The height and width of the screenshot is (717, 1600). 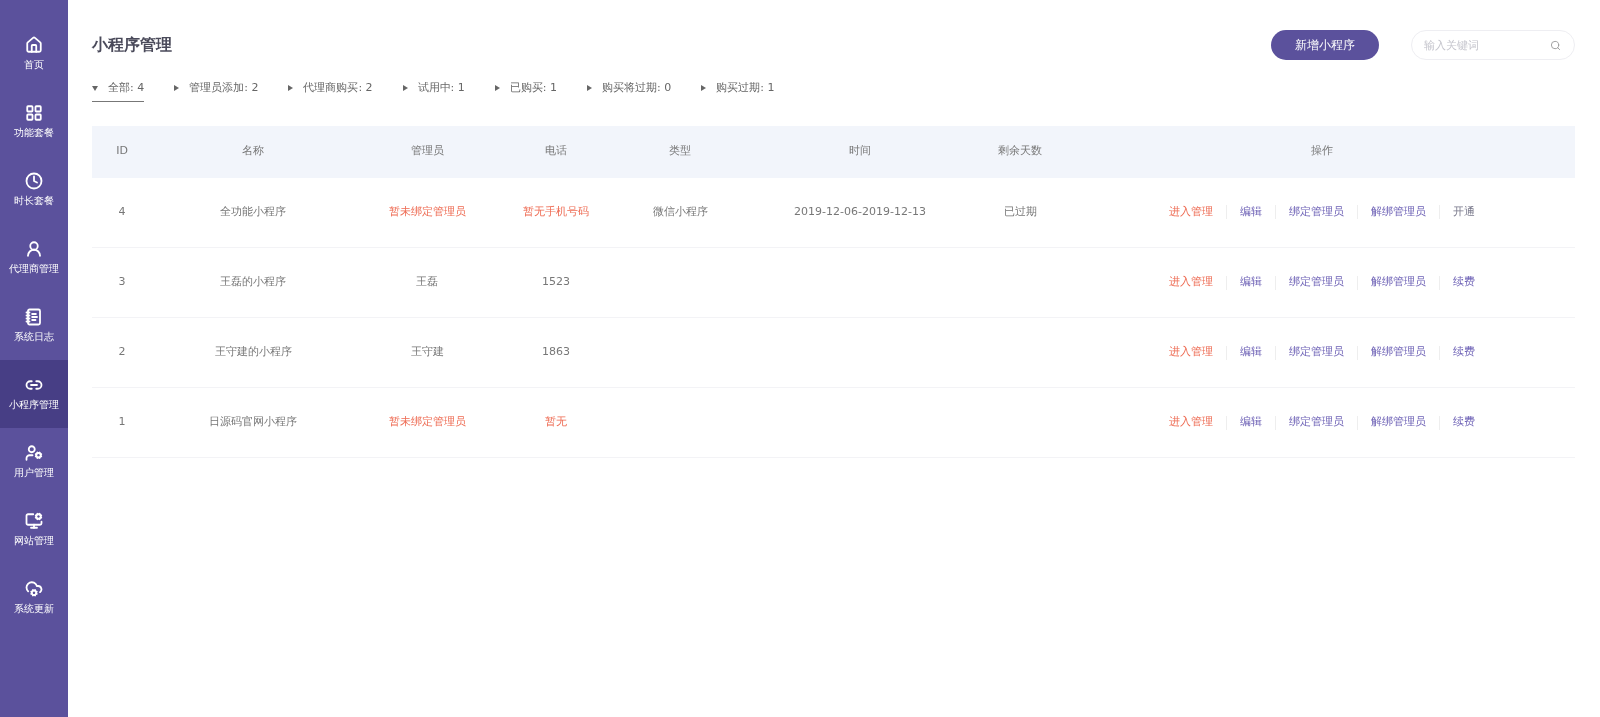 What do you see at coordinates (122, 151) in the screenshot?
I see `column-header: ID` at bounding box center [122, 151].